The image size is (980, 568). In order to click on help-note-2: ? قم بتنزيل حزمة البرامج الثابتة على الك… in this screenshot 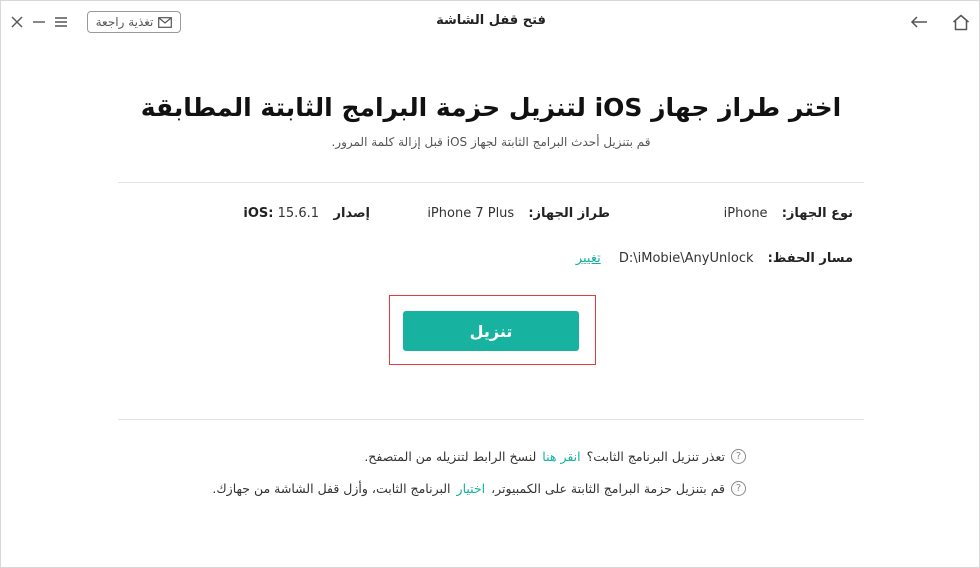, I will do `click(479, 488)`.